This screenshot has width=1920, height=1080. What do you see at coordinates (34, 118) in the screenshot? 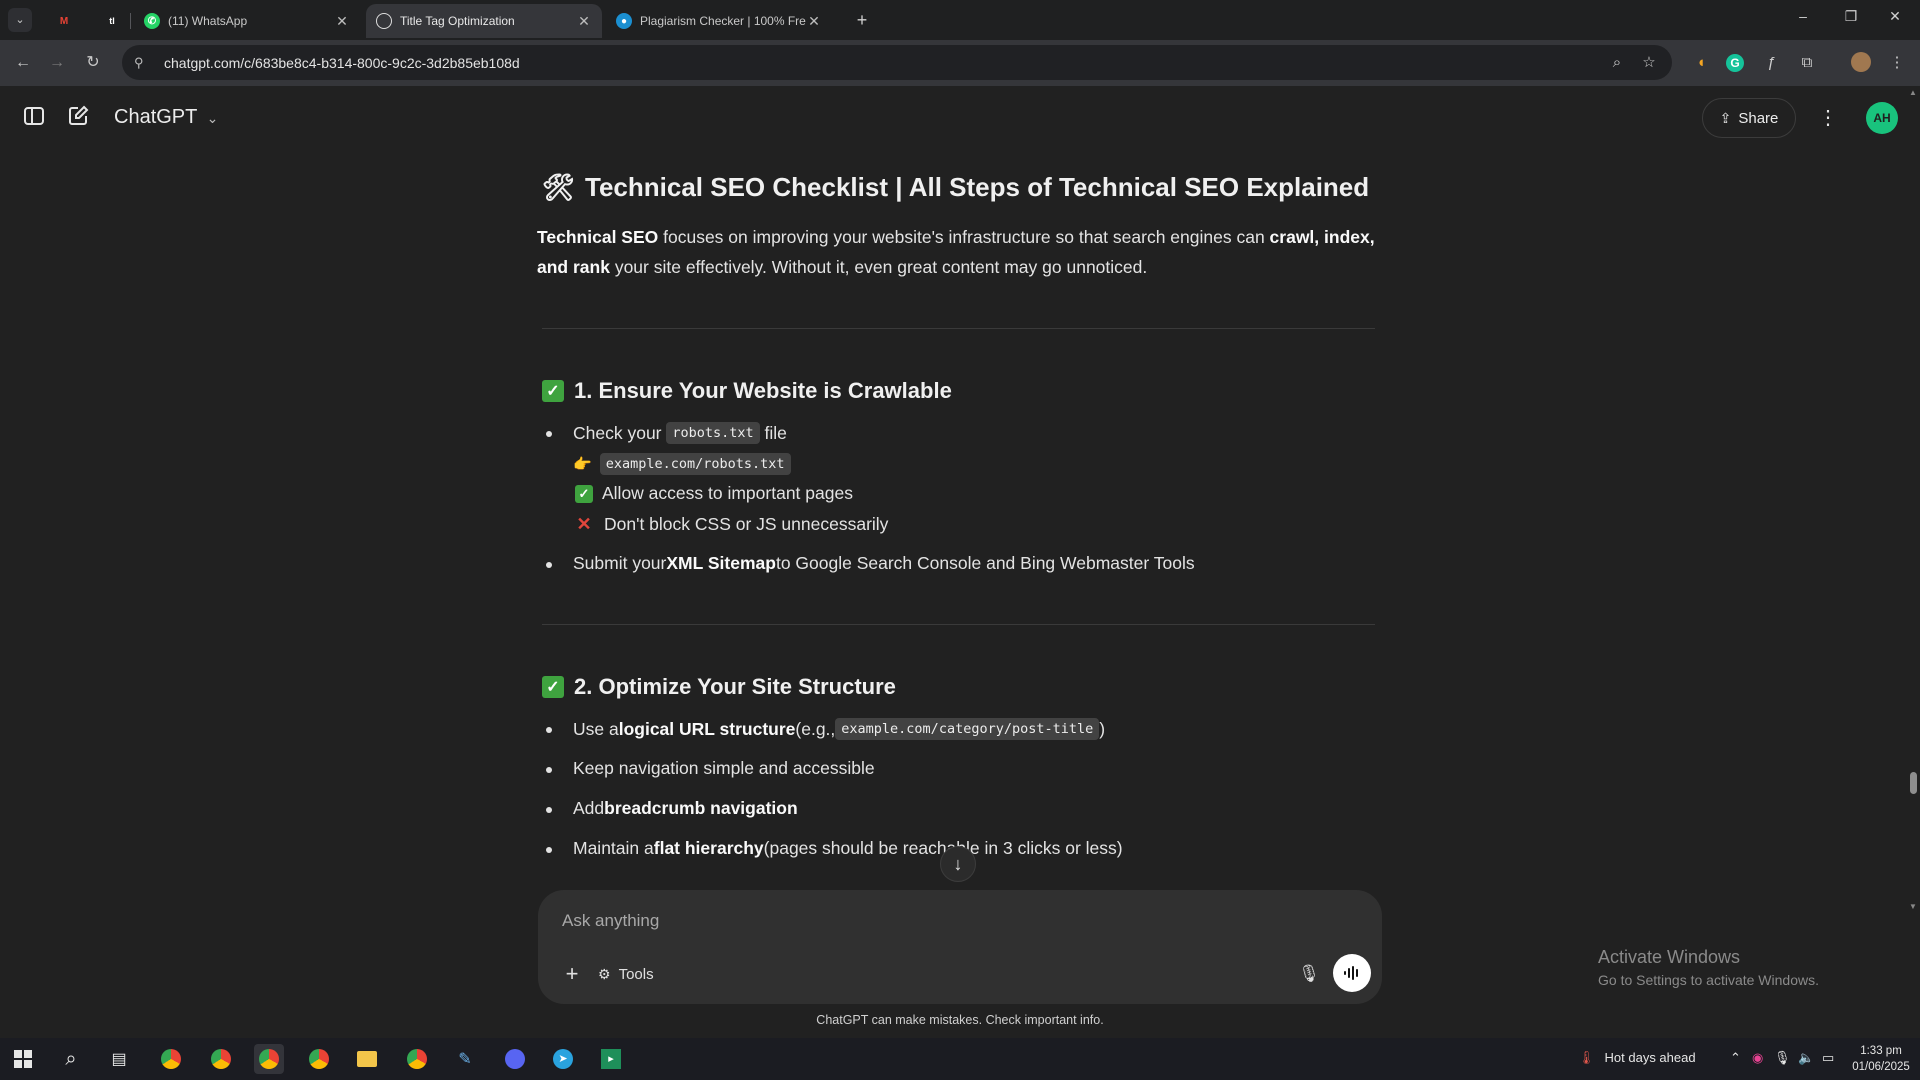
I see `sidebar-toggle-icon` at bounding box center [34, 118].